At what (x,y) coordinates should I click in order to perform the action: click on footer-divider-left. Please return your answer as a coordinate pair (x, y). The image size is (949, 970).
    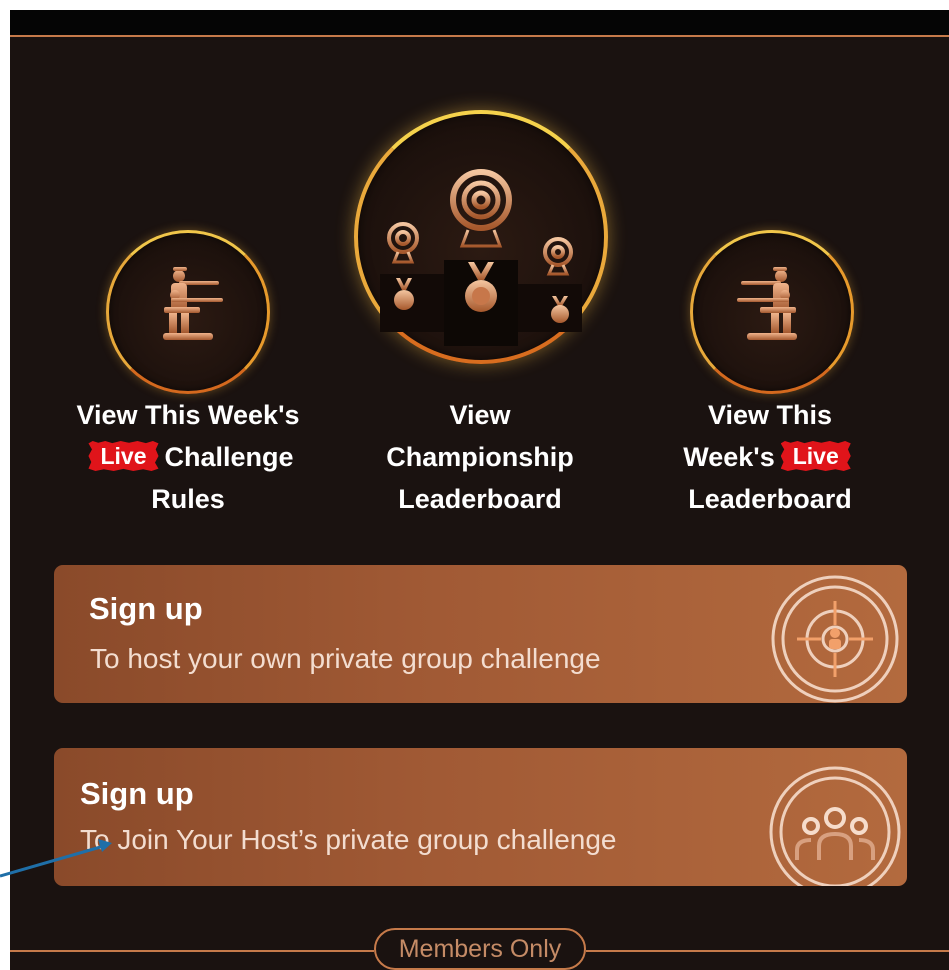
    Looking at the image, I should click on (192, 951).